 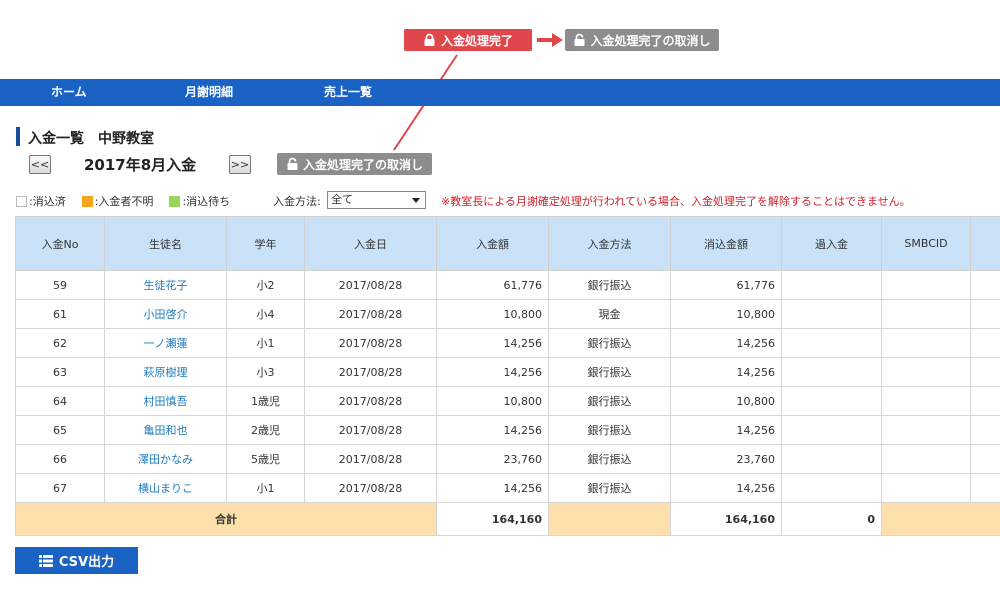 What do you see at coordinates (60, 401) in the screenshot?
I see `cell-payment-no: 64` at bounding box center [60, 401].